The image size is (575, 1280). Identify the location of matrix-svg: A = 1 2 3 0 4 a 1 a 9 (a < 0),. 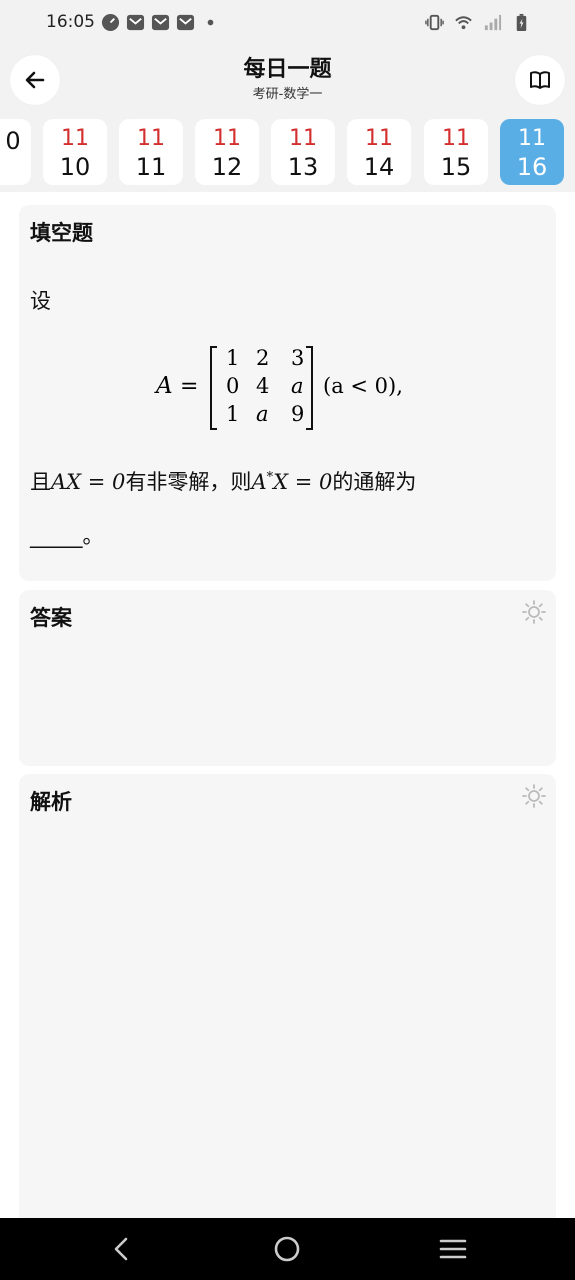
(278, 388).